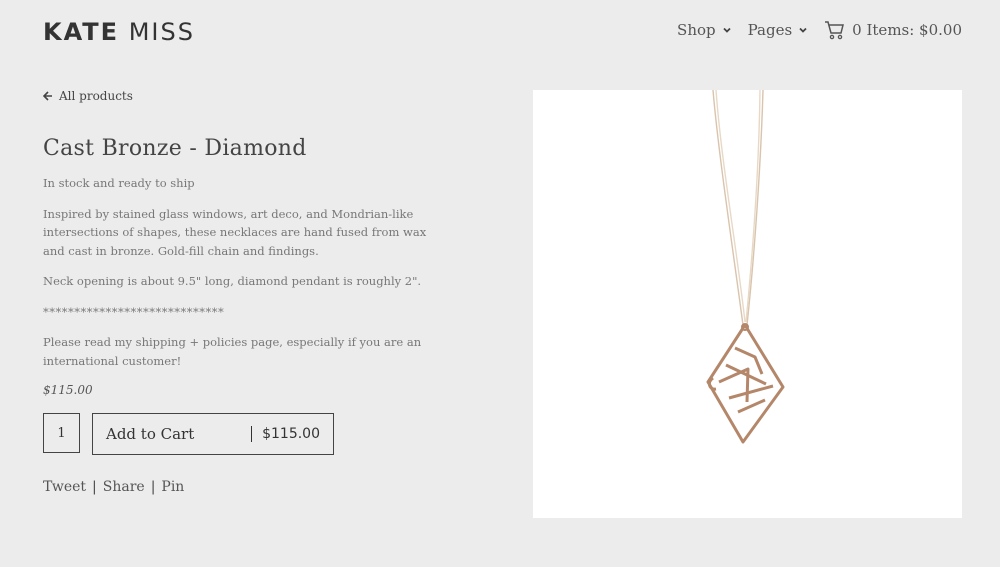  I want to click on quantity-input: 1, so click(61, 433).